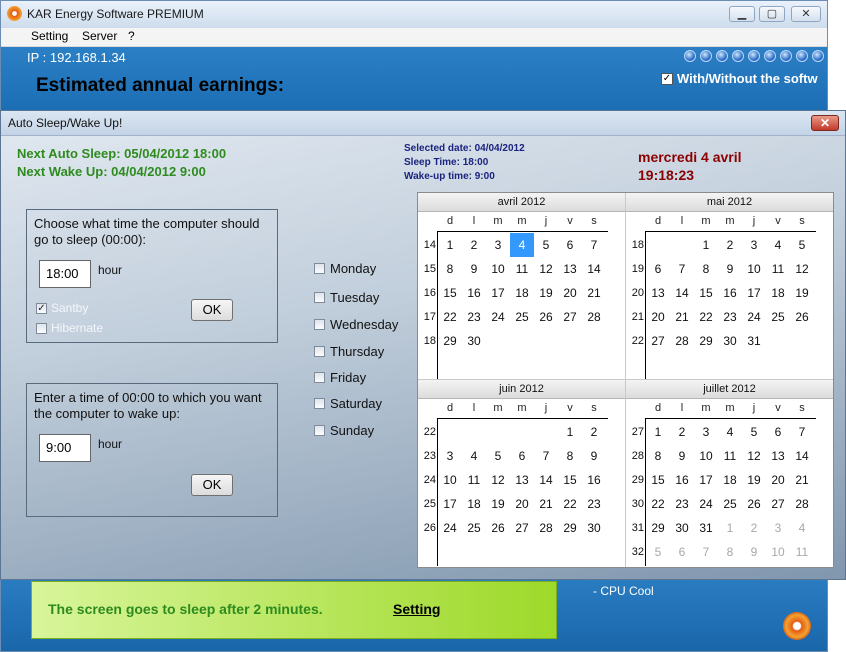 The height and width of the screenshot is (652, 846). I want to click on day-cell: 31, so click(754, 341).